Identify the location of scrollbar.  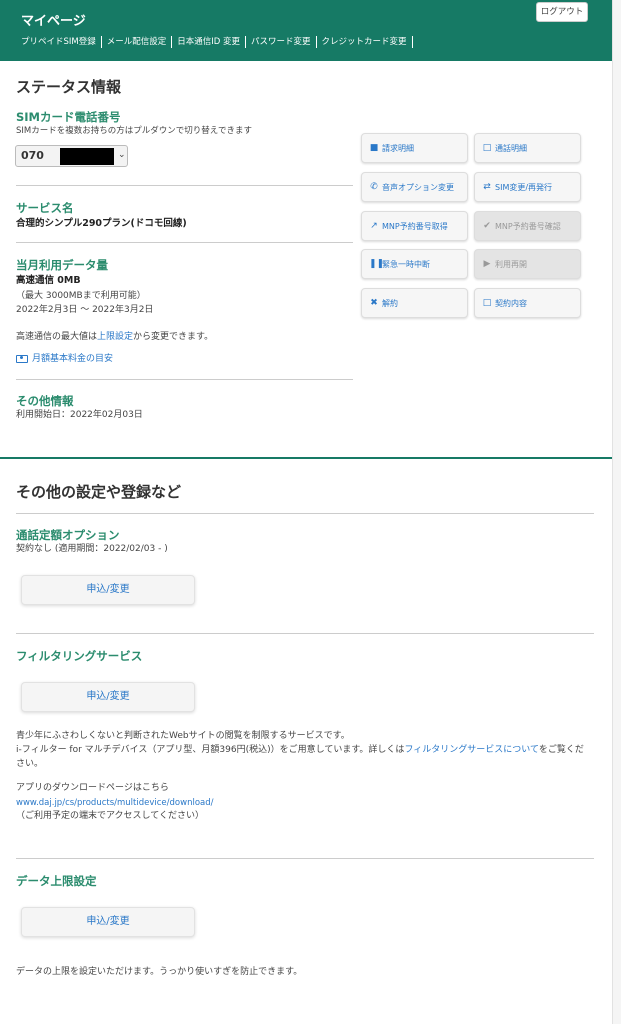
(616, 512).